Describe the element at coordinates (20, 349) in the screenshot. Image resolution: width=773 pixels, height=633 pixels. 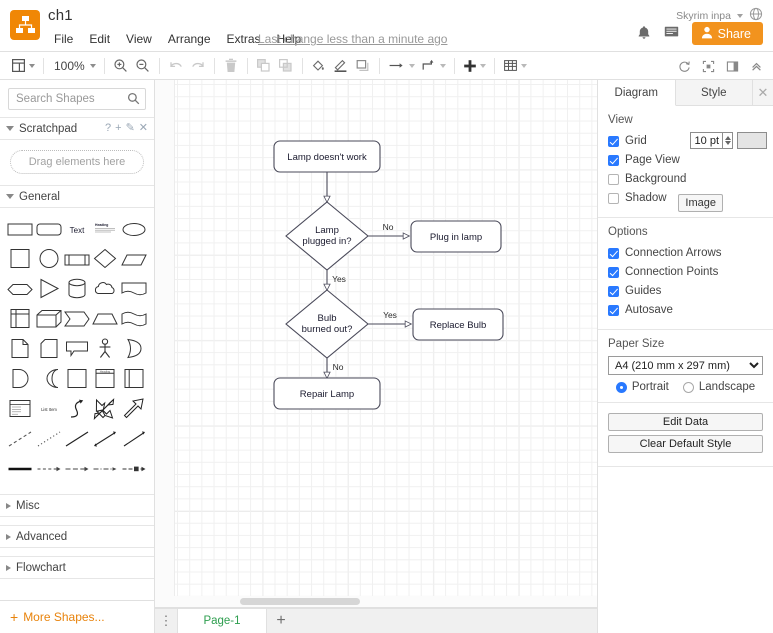
I see `shape-note` at that location.